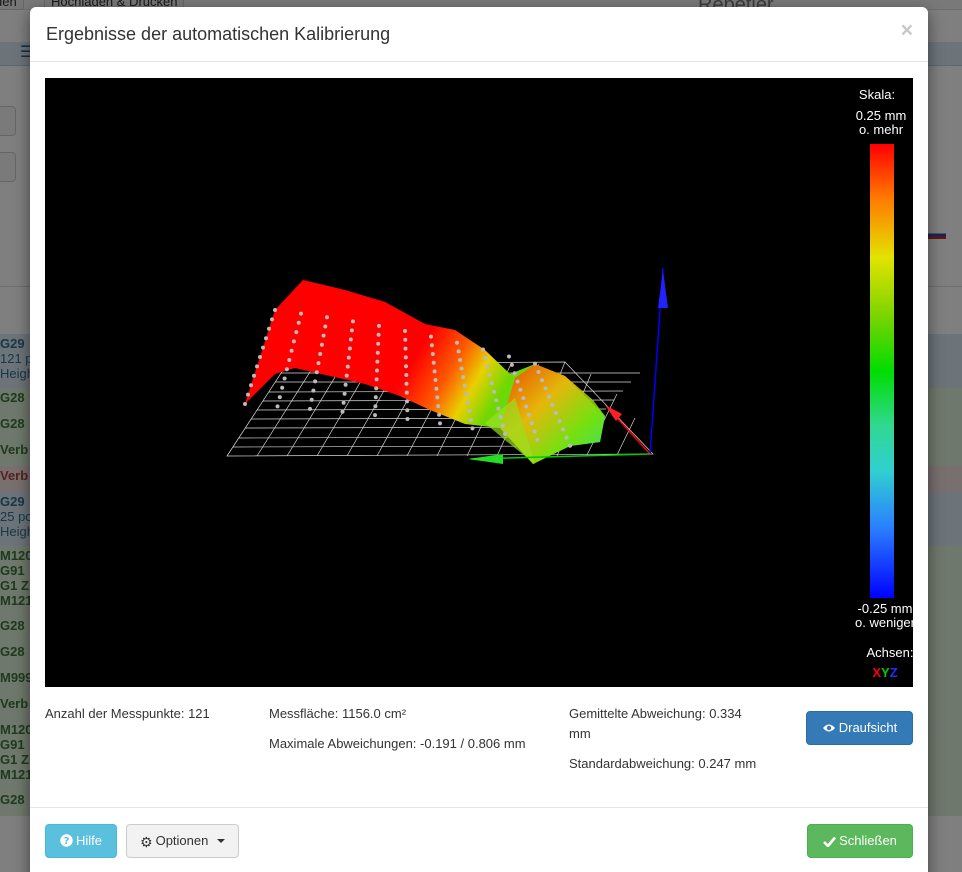 The height and width of the screenshot is (872, 962). What do you see at coordinates (127, 713) in the screenshot?
I see `stat-measure-points: Anzahl der Messpunkte: 121` at bounding box center [127, 713].